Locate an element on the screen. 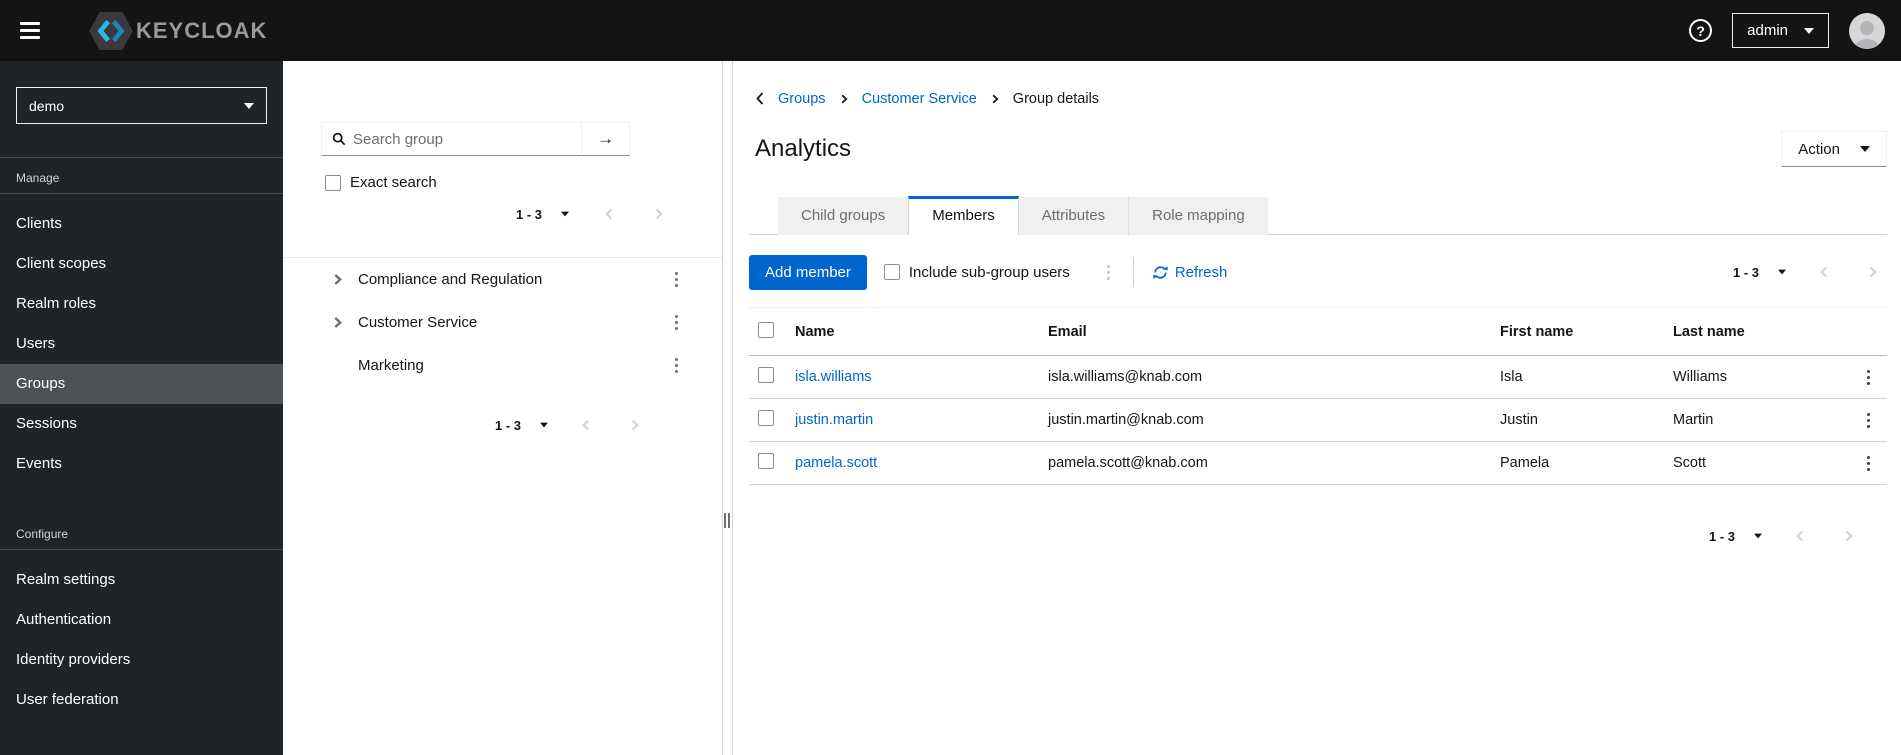  search-group-input is located at coordinates (462, 139).